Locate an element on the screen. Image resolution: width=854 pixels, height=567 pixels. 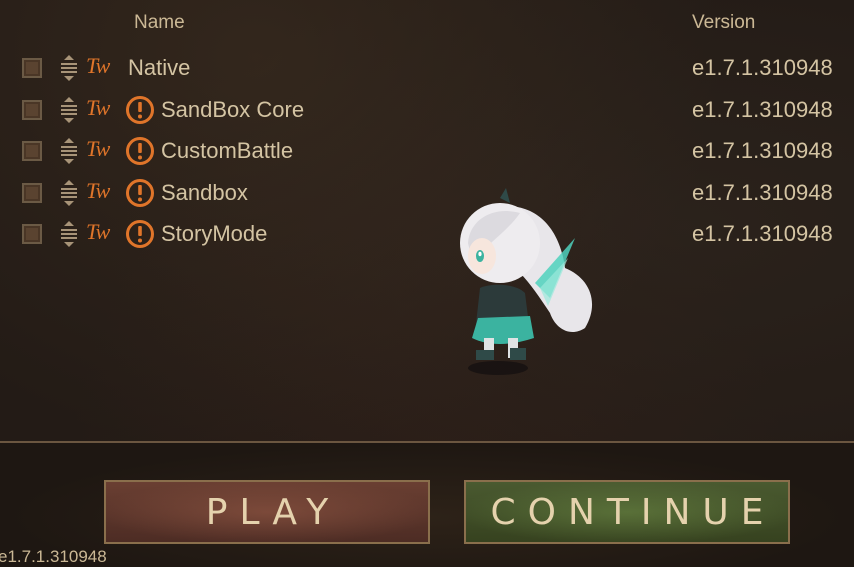
mod-name: SandBox Core is located at coordinates (233, 109).